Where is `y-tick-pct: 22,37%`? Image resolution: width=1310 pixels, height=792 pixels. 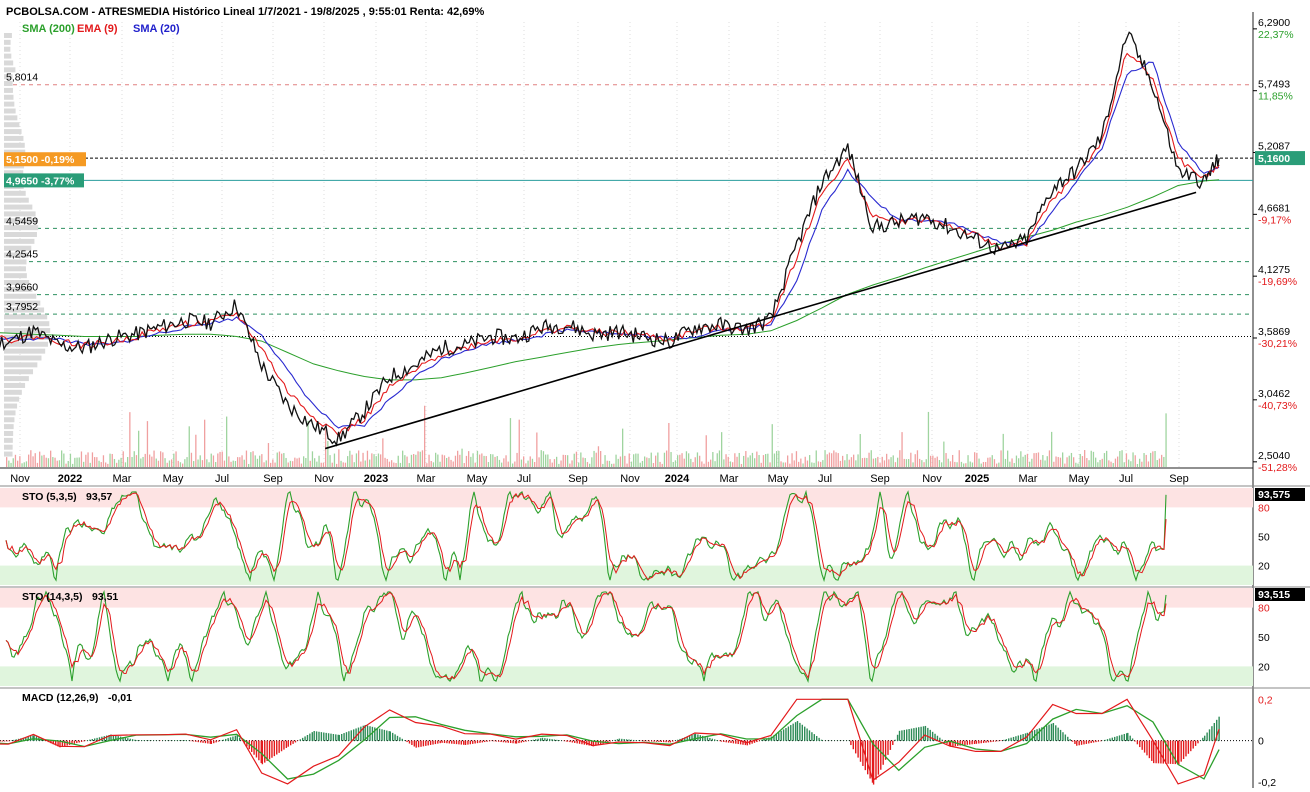 y-tick-pct: 22,37% is located at coordinates (1276, 35).